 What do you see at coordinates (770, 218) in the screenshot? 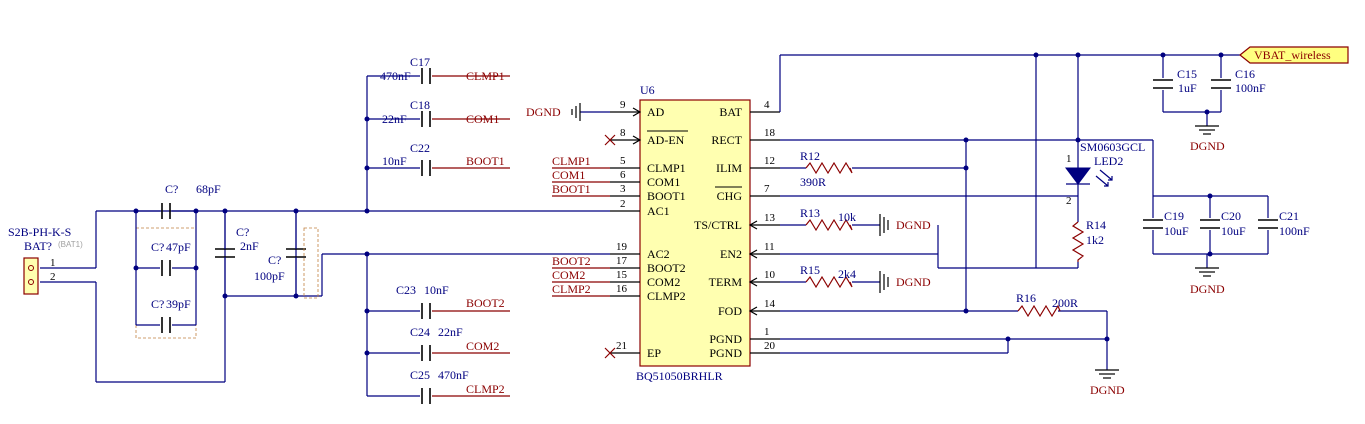
I see `pin-num: 13` at bounding box center [770, 218].